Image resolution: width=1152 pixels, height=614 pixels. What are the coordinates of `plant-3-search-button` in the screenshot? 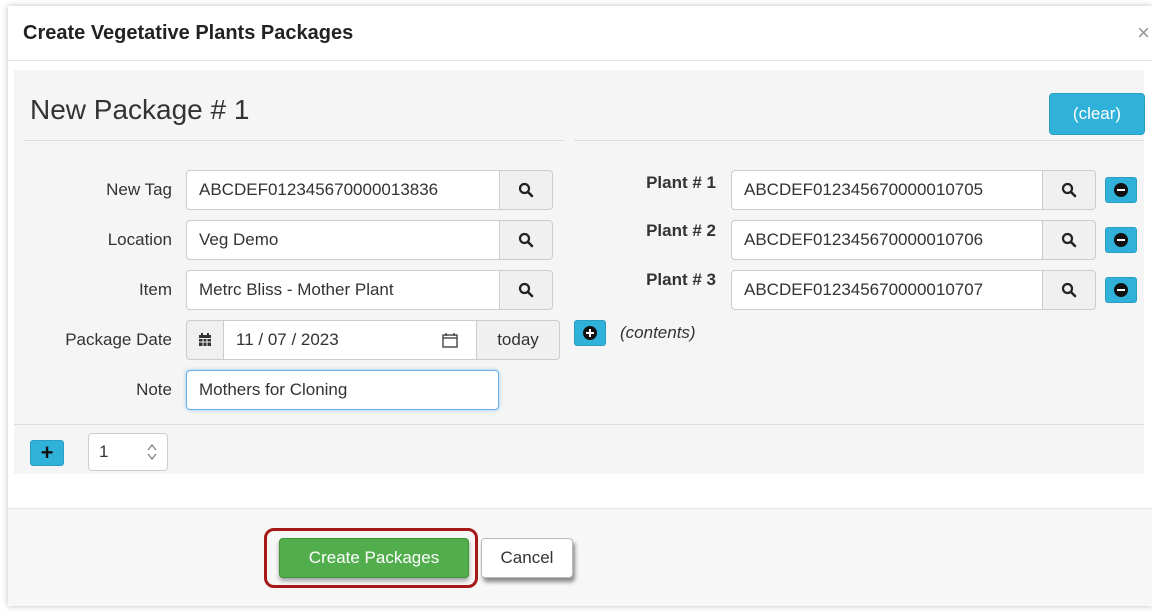 It's located at (1069, 290).